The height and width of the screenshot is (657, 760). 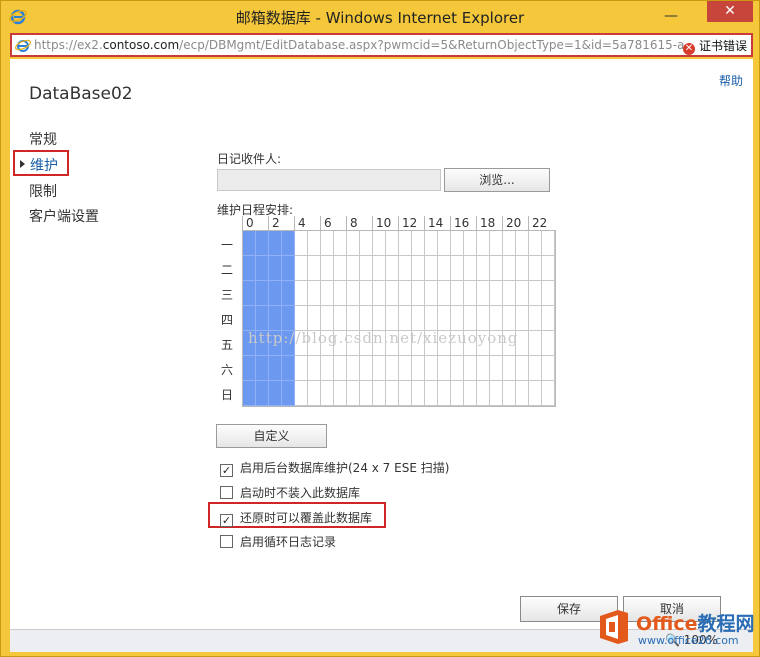 I want to click on checkbox-background-maintenance: ✓ 启用后台数据库维护(24 x 7 ESE 扫描), so click(x=334, y=468).